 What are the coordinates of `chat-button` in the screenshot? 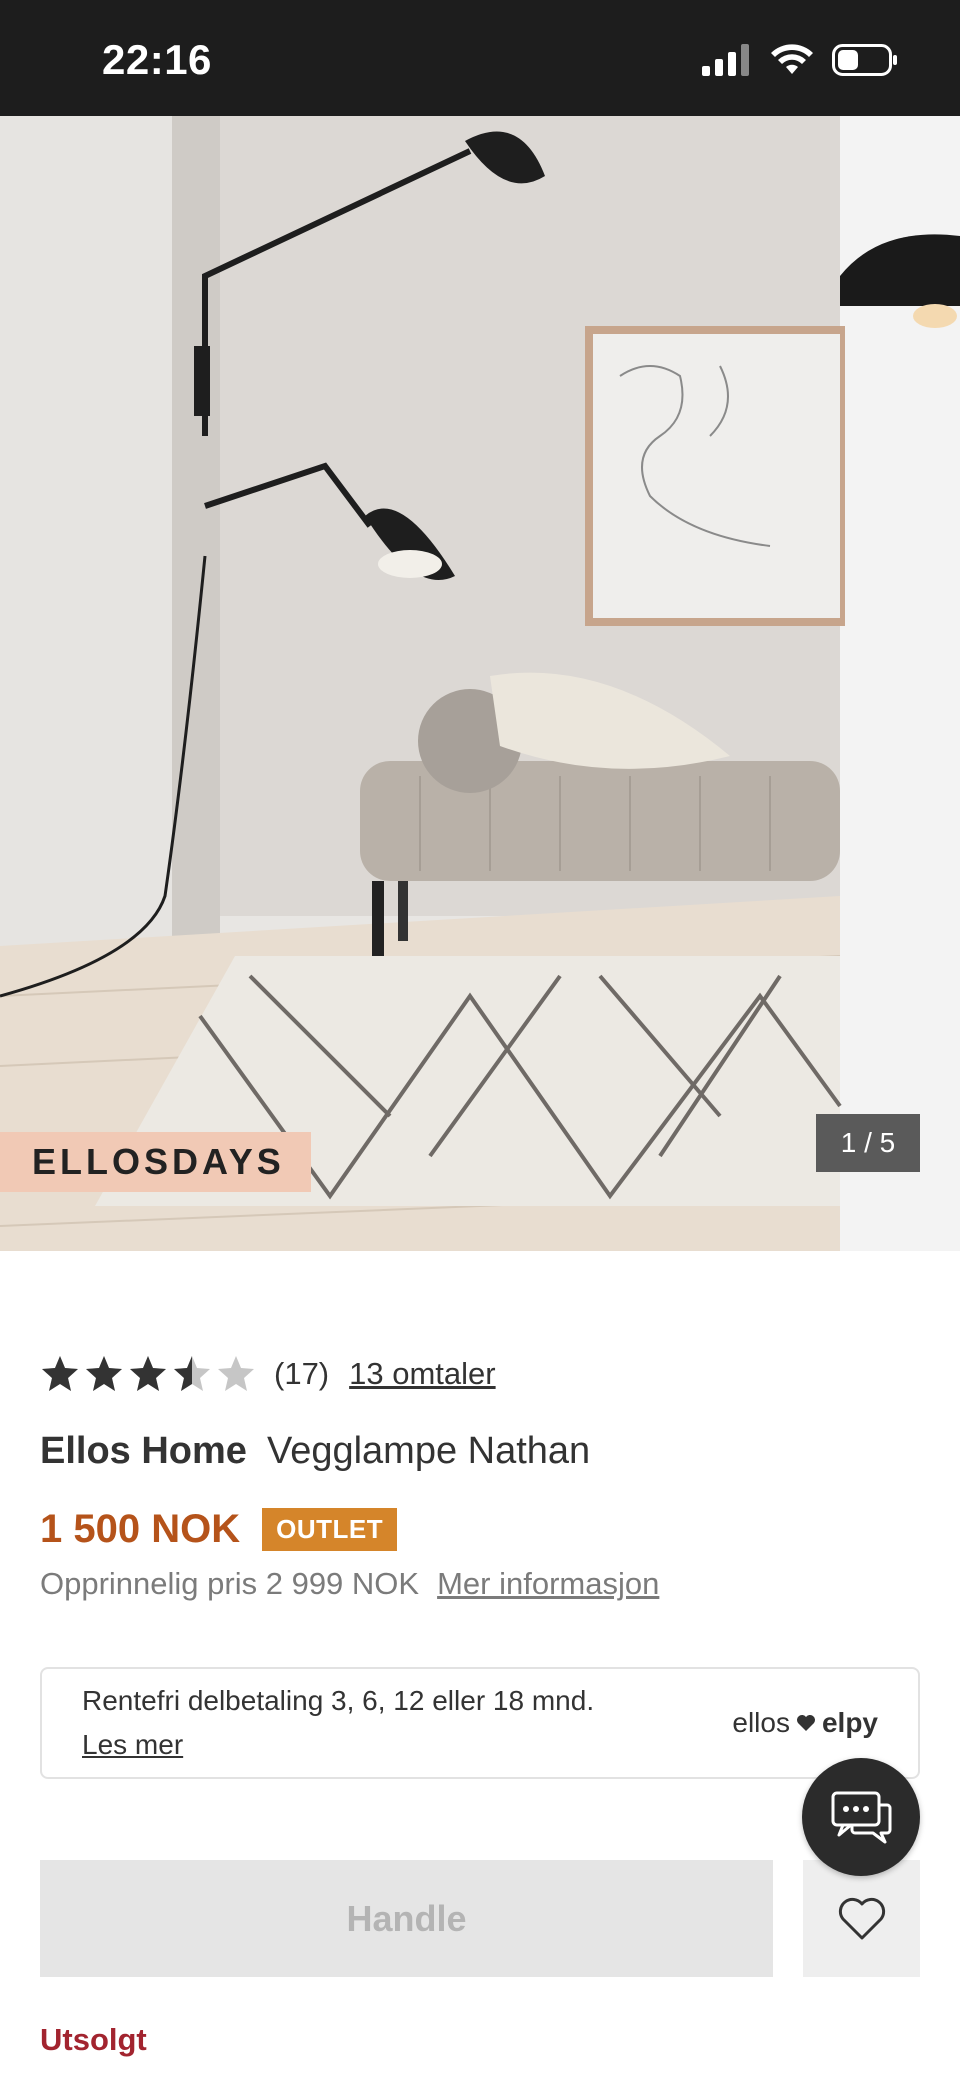 It's located at (861, 1817).